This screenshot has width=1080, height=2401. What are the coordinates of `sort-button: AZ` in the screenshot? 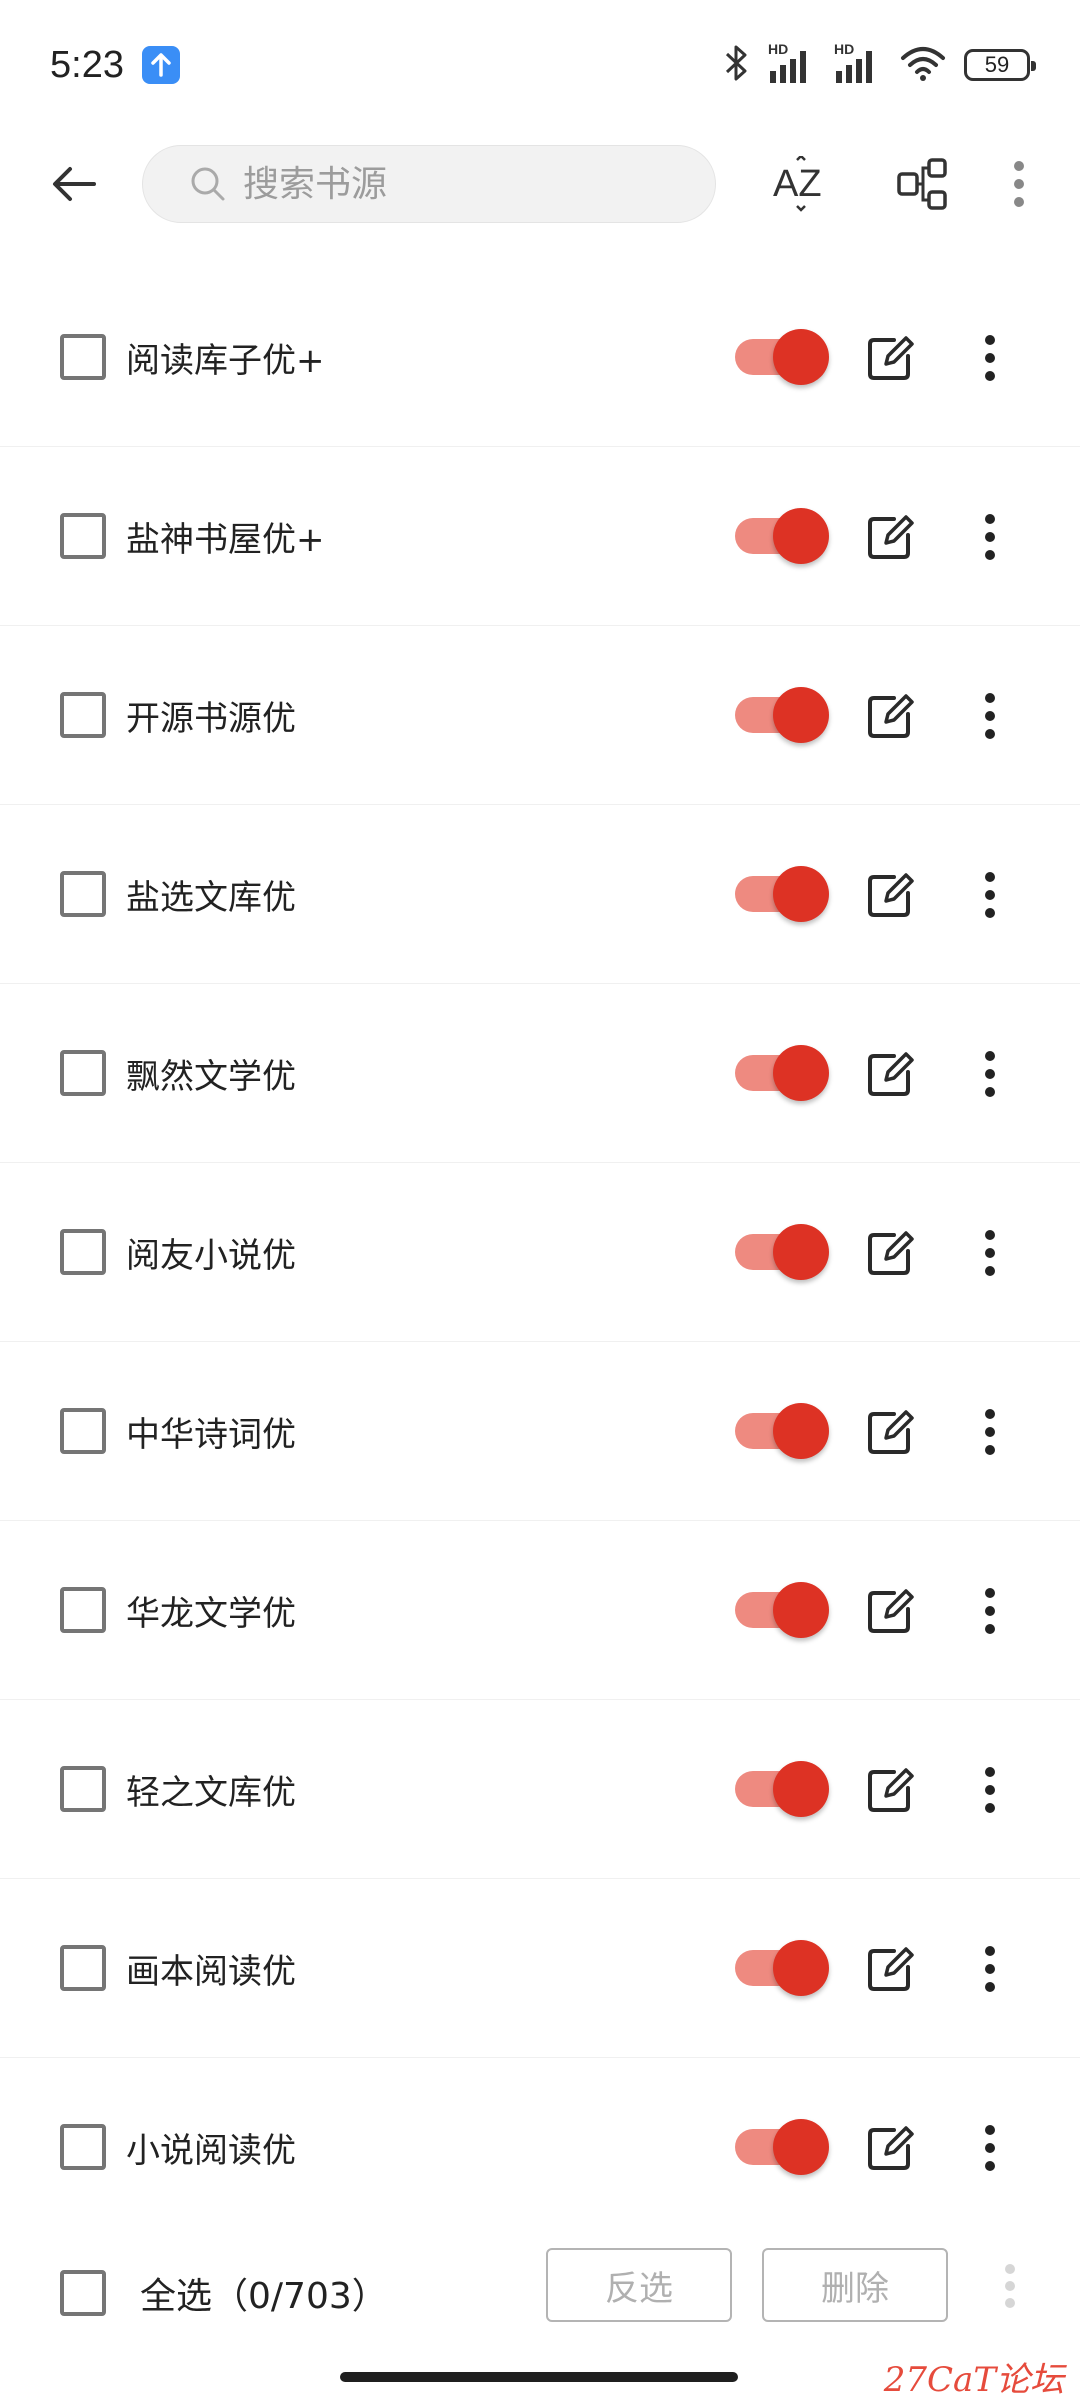 It's located at (801, 184).